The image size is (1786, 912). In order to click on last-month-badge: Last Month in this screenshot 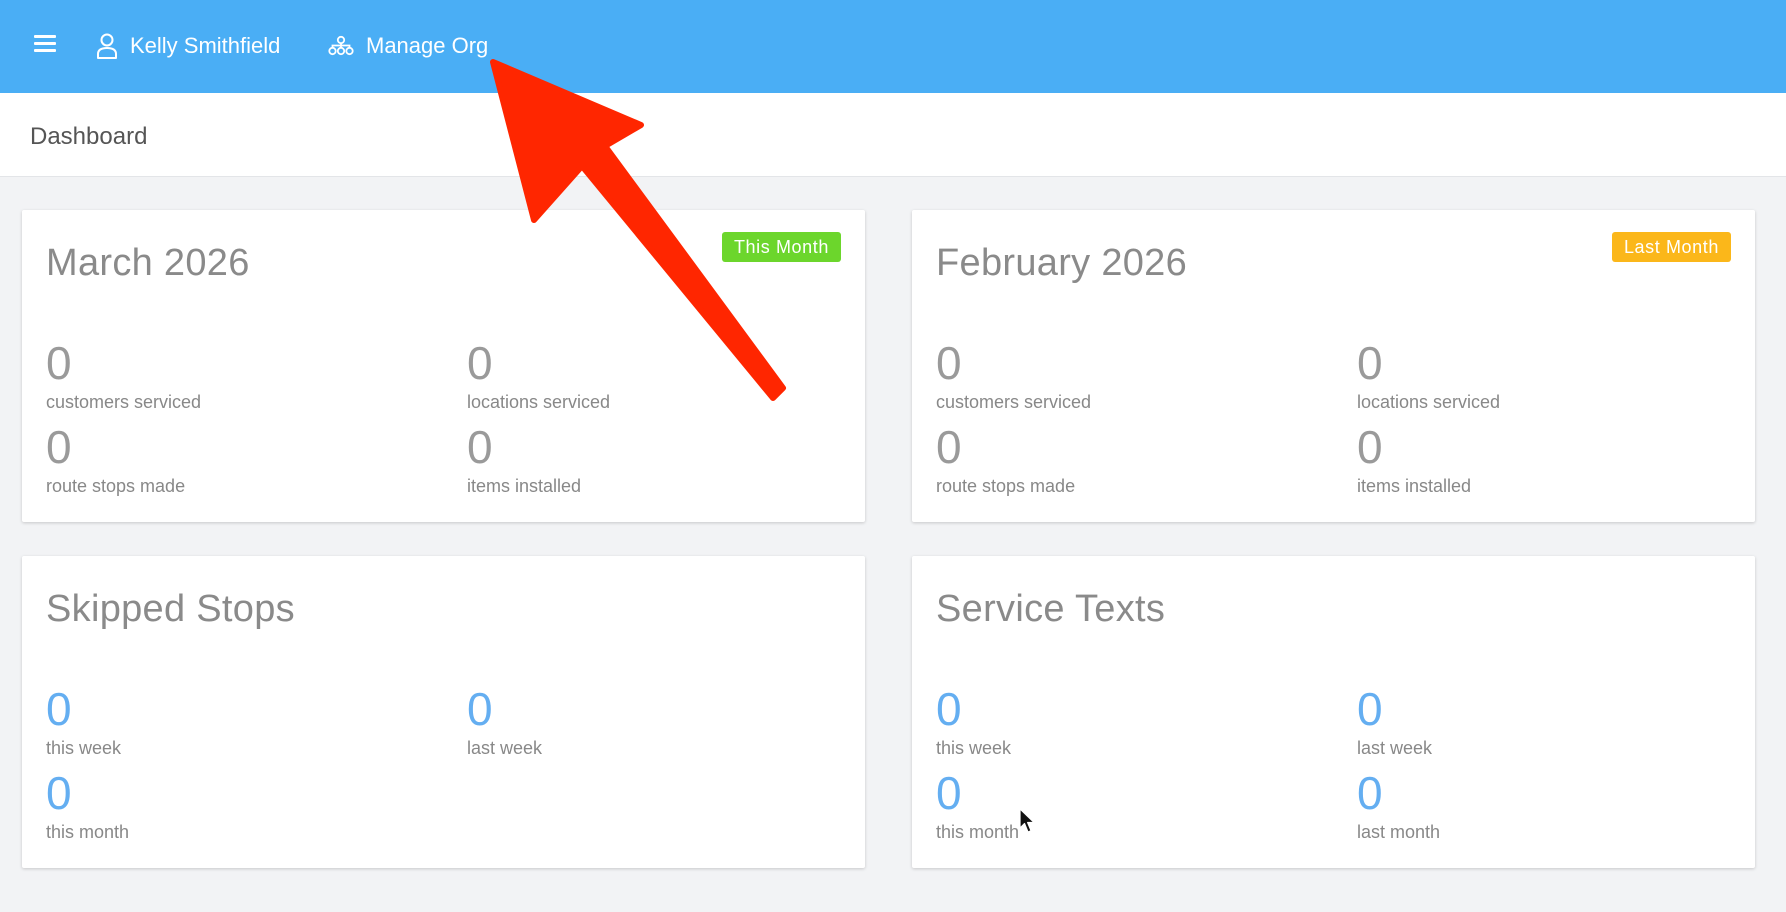, I will do `click(1671, 247)`.